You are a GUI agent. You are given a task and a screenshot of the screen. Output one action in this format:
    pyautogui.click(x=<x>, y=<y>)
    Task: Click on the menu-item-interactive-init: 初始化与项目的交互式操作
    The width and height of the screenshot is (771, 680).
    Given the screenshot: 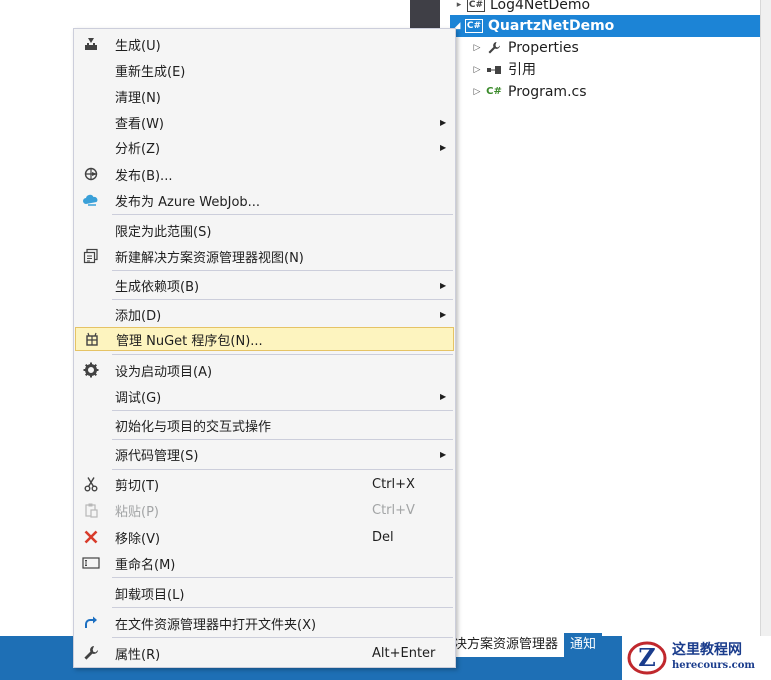 What is the action you would take?
    pyautogui.click(x=264, y=425)
    